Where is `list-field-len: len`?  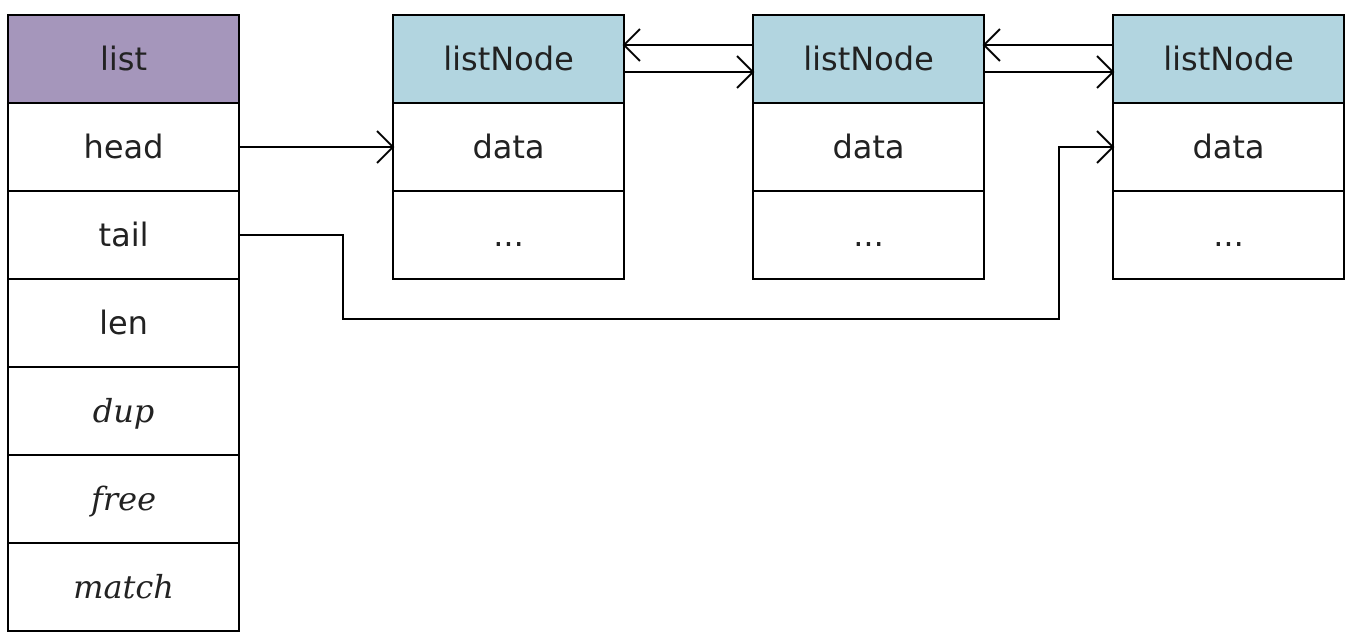
list-field-len: len is located at coordinates (123, 323).